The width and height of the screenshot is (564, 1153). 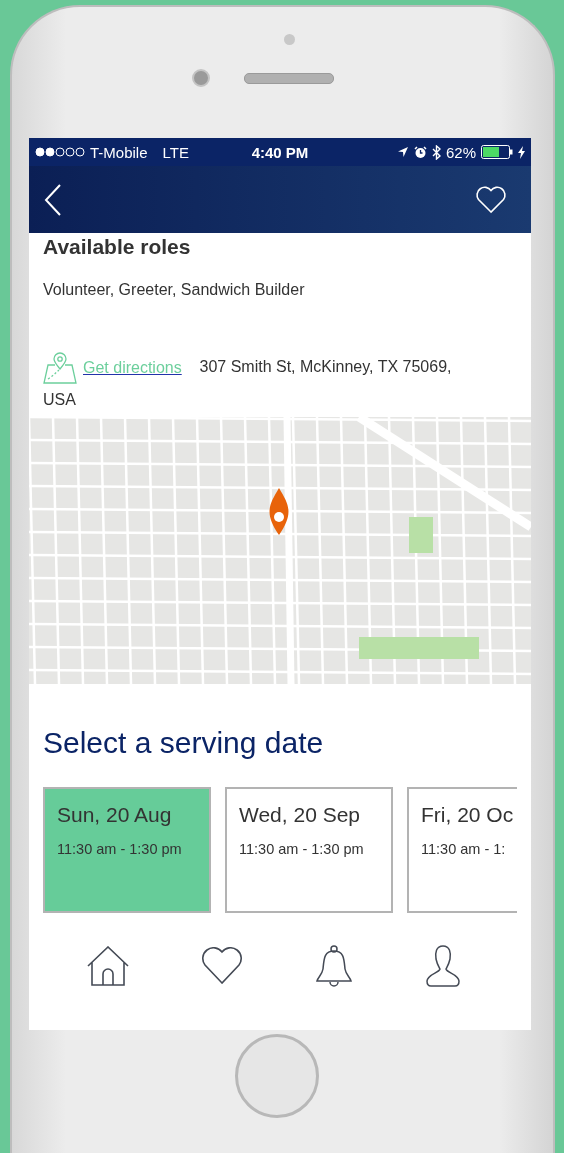 I want to click on address-text: Get directions 307 Smith St, McKinney, TX 75069, USA, so click(x=280, y=383).